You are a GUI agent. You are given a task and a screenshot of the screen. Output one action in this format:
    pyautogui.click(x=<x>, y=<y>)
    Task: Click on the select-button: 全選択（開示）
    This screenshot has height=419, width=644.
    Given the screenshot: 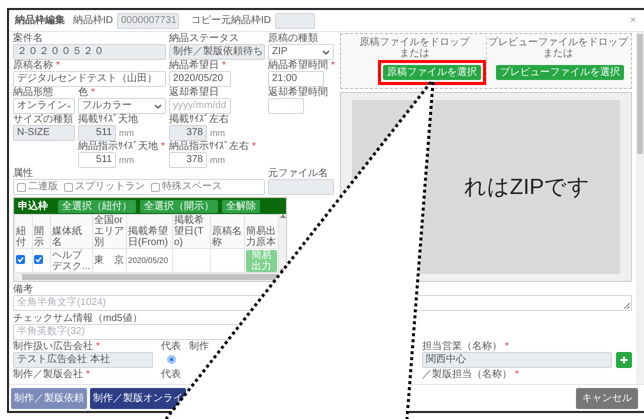 What is the action you would take?
    pyautogui.click(x=179, y=206)
    